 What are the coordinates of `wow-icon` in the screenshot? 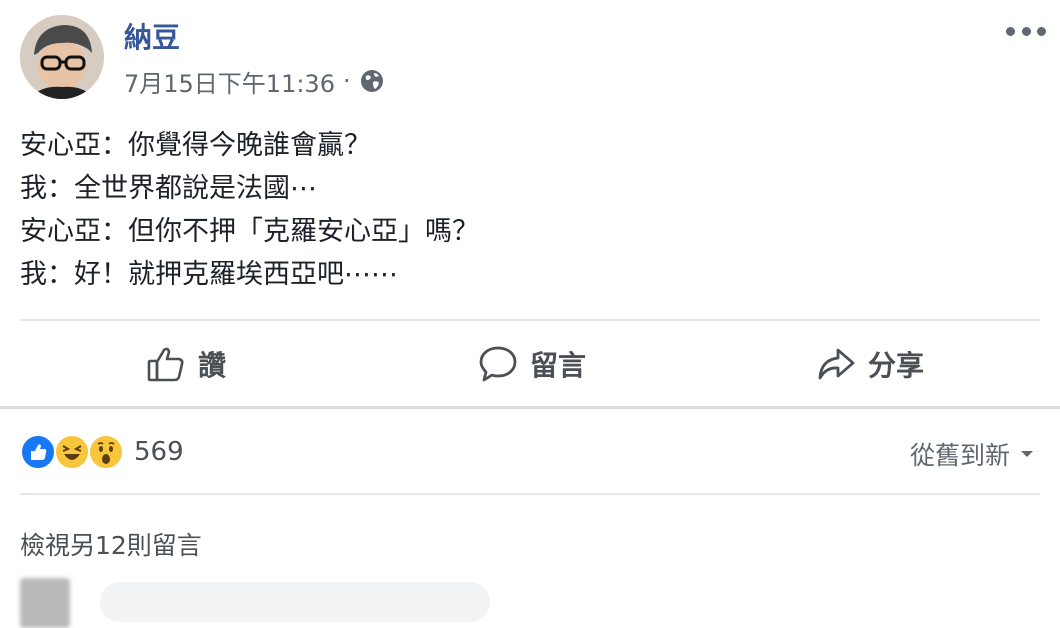 It's located at (106, 452).